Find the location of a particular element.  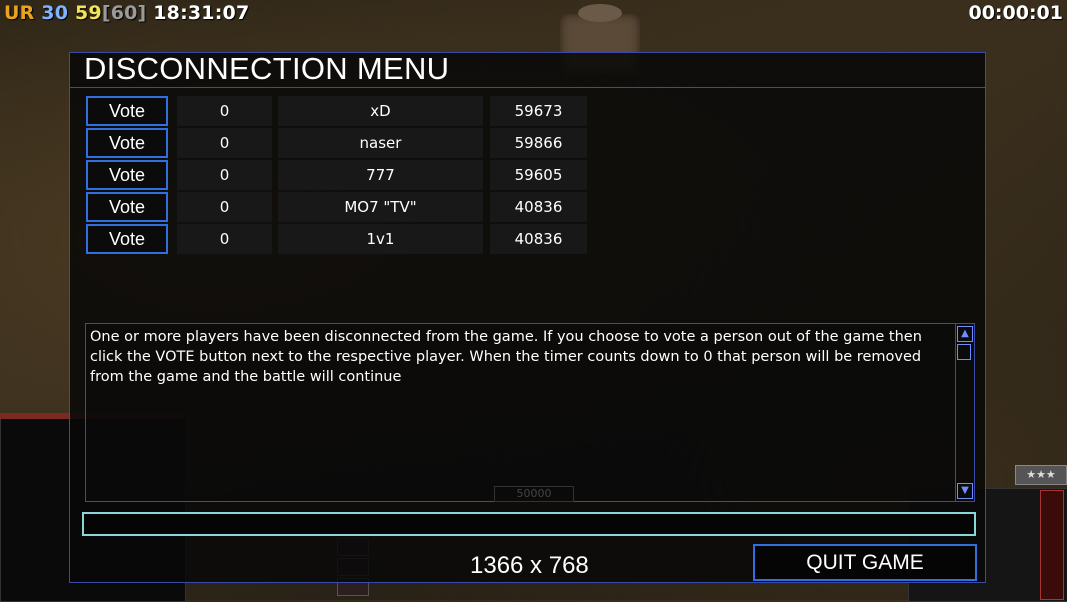

title-bar: DISCONNECTION MENU is located at coordinates (527, 69).